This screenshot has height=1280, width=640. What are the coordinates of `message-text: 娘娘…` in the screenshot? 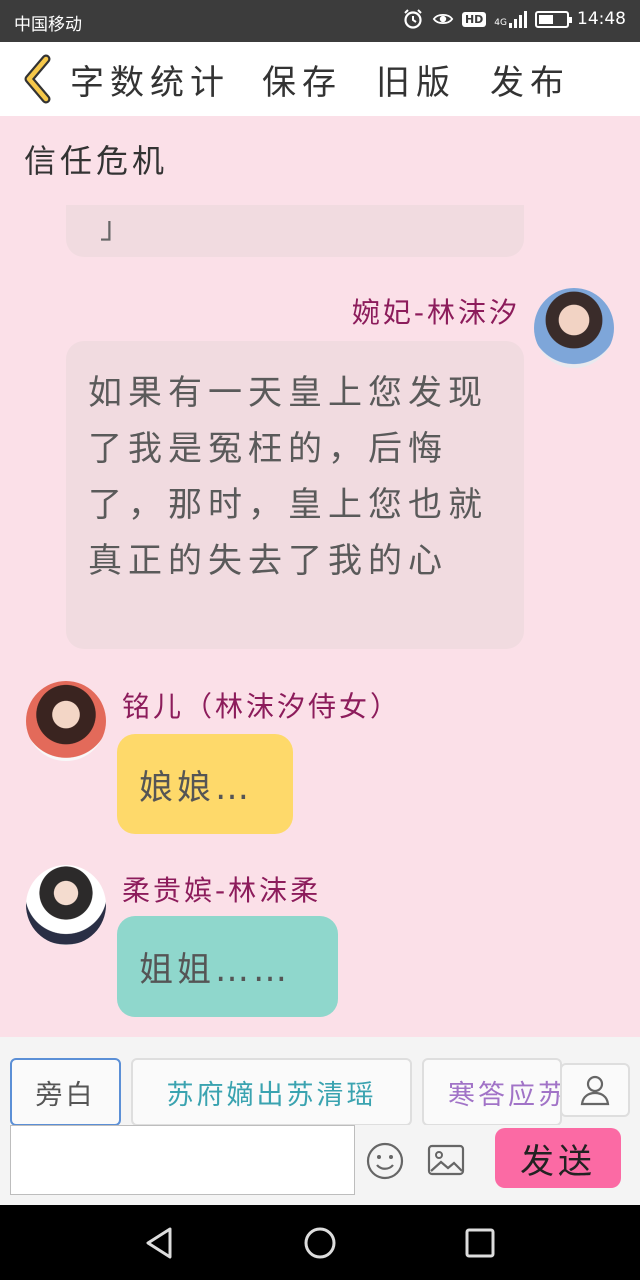 It's located at (196, 787).